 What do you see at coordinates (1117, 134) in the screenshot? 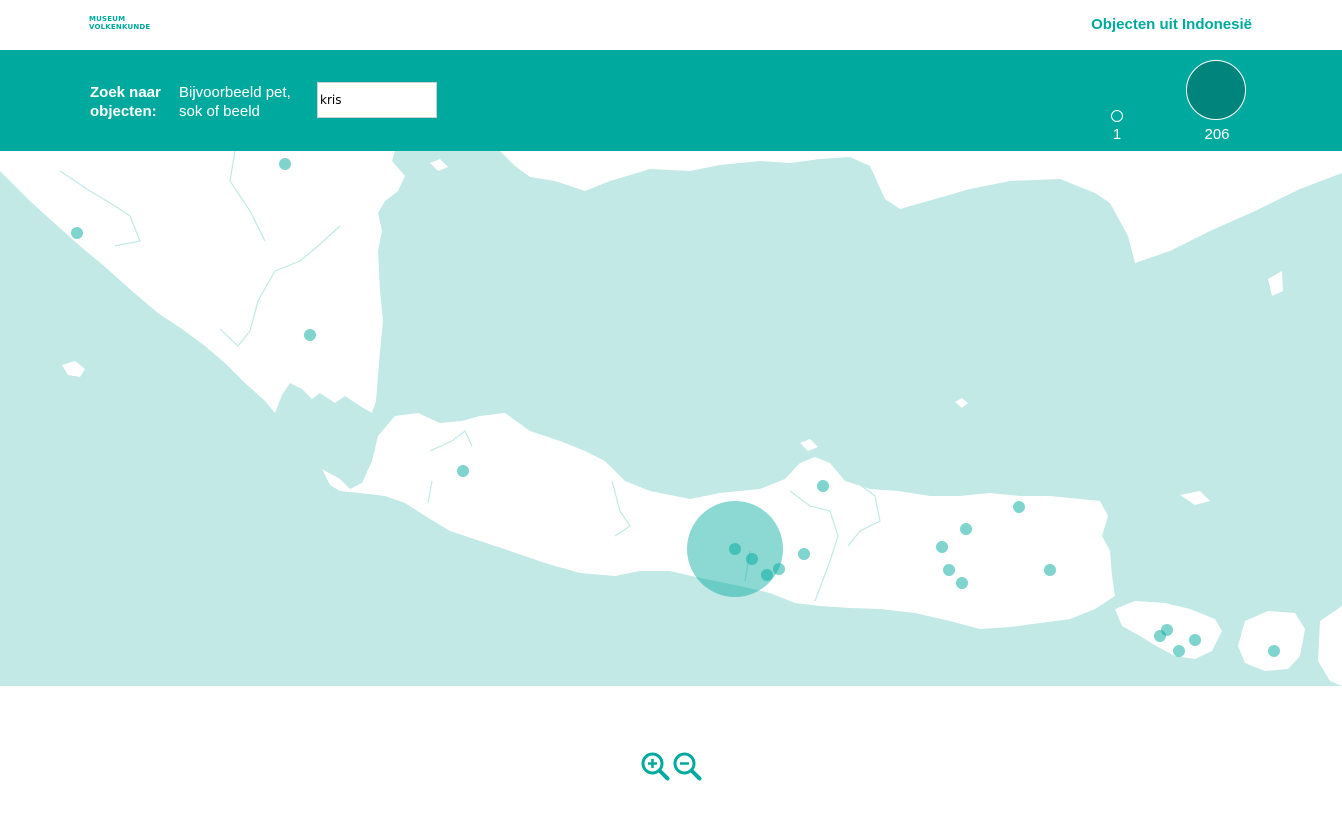
I see `legend-min-label: 1` at bounding box center [1117, 134].